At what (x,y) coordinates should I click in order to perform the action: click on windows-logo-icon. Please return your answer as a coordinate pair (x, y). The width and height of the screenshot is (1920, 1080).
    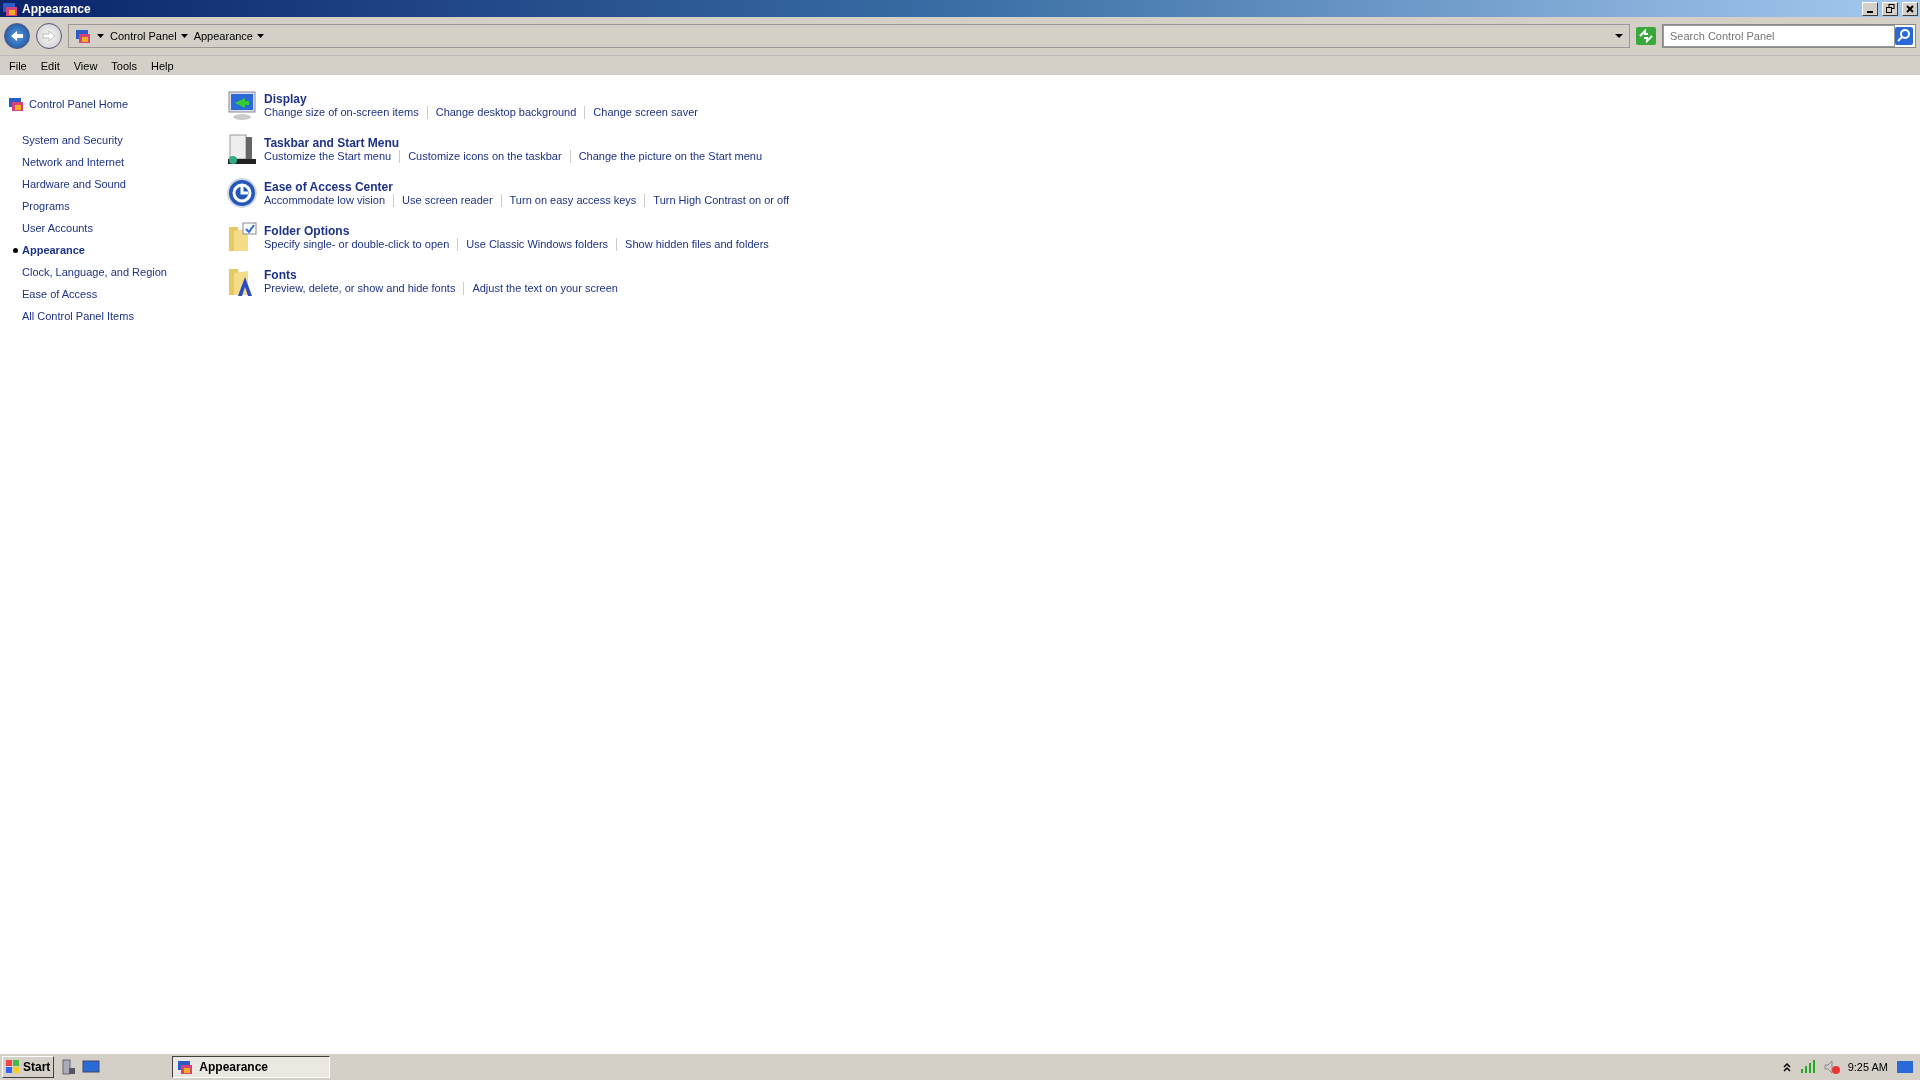
    Looking at the image, I should click on (13, 1067).